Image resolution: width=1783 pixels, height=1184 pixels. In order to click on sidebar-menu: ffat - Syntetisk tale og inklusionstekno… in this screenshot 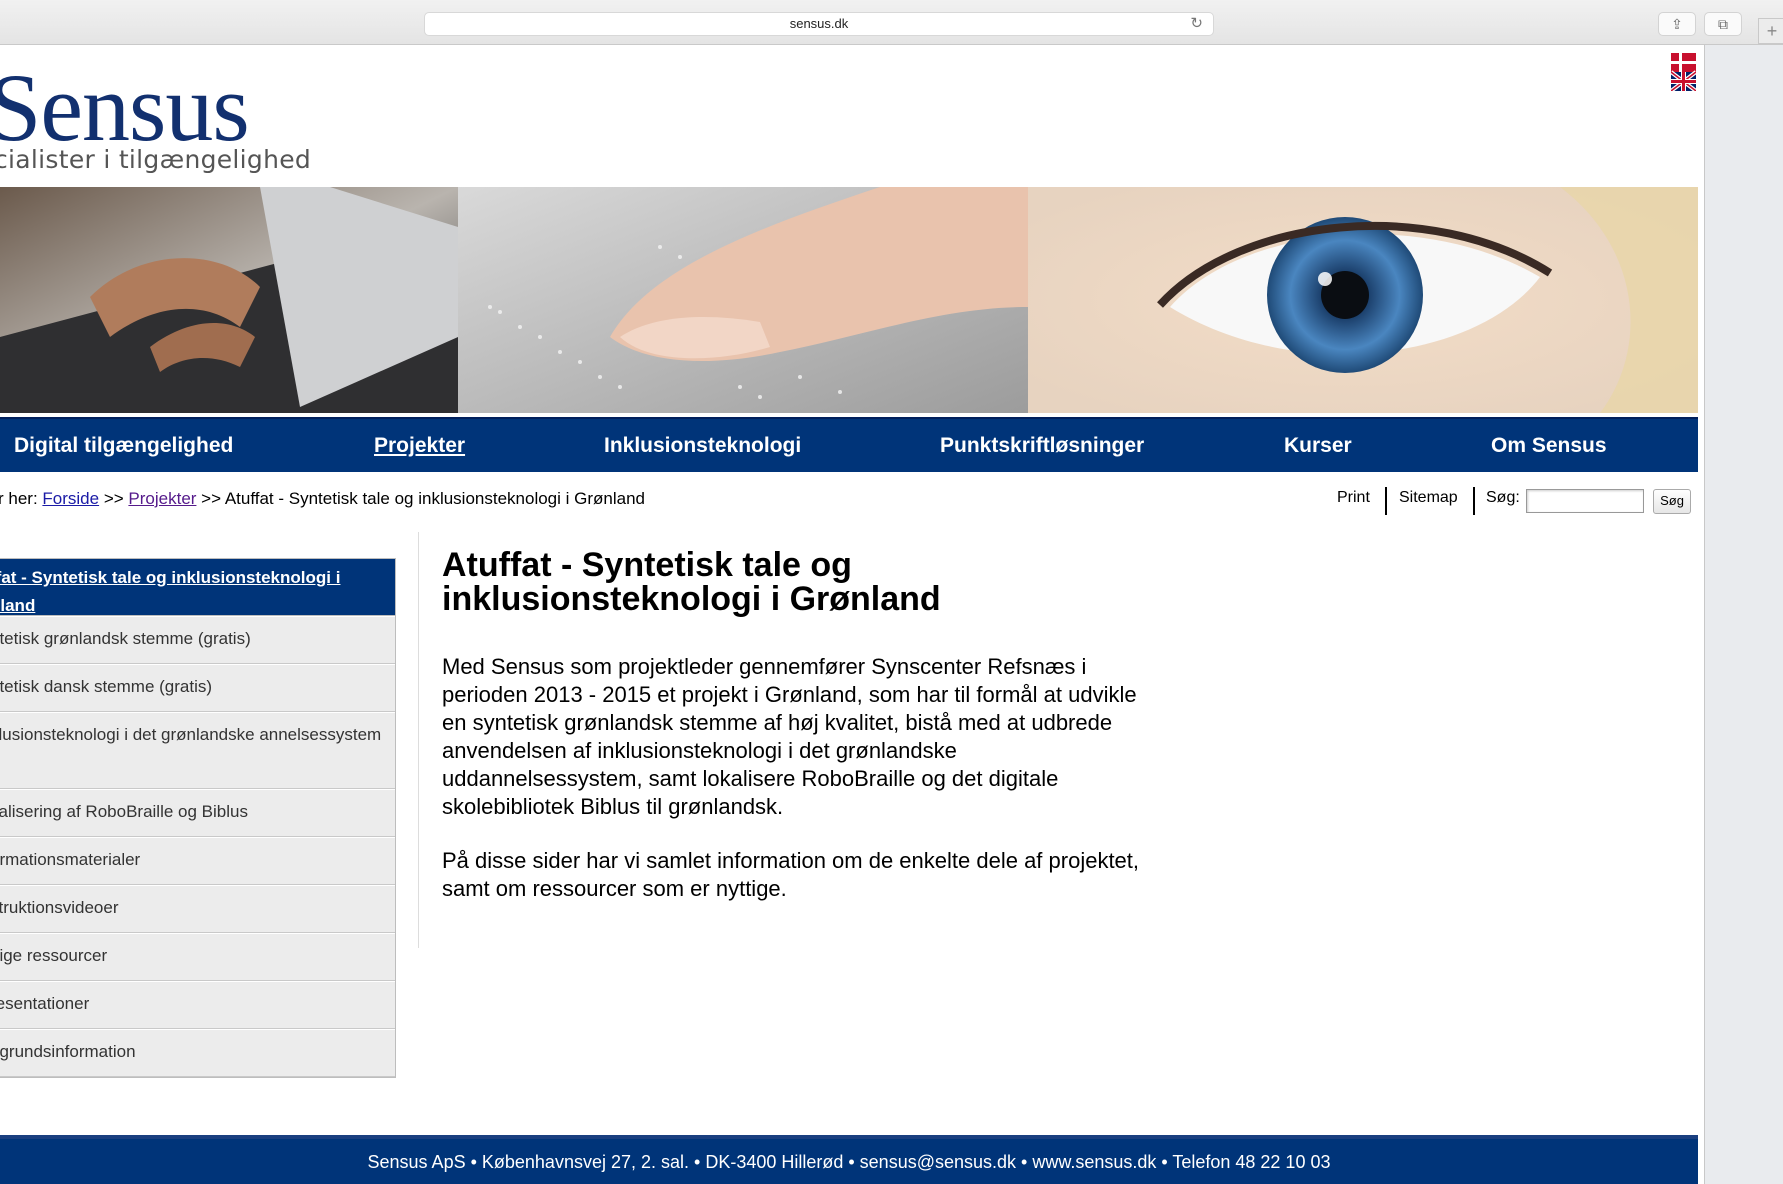, I will do `click(198, 818)`.